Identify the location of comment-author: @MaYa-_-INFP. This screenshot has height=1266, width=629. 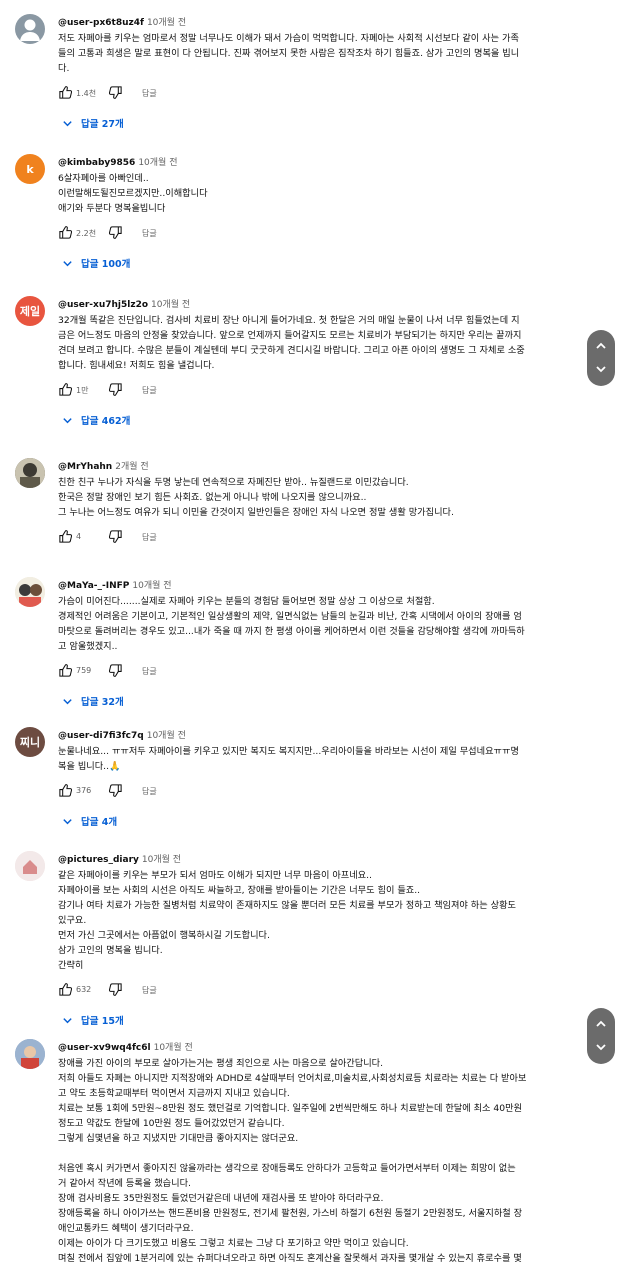
(93, 586).